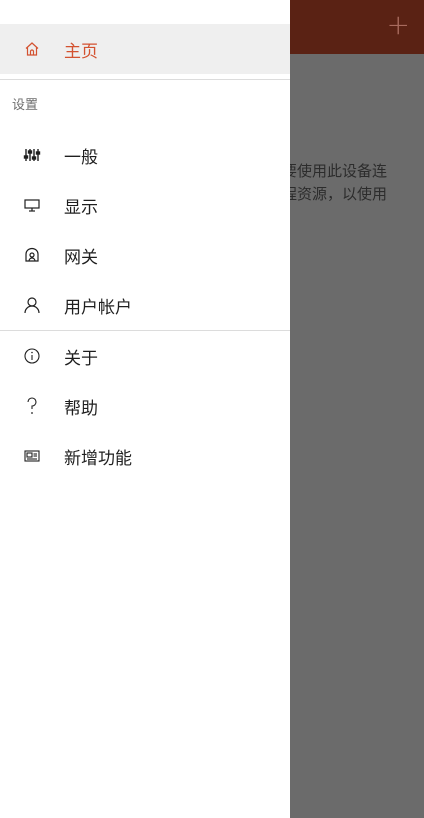 The height and width of the screenshot is (818, 424). Describe the element at coordinates (81, 358) in the screenshot. I see `nav-item-about-label: 关于` at that location.